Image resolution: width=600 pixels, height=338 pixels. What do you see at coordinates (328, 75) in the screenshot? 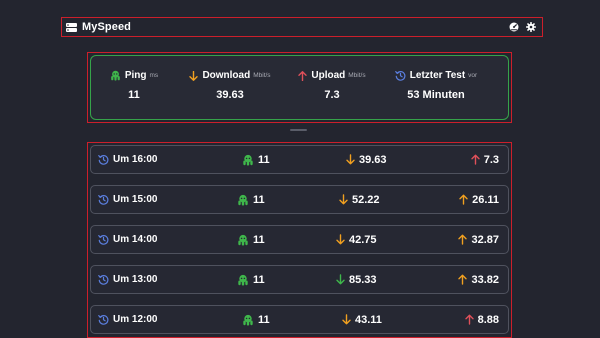
I see `stat-upload-label: Upload` at bounding box center [328, 75].